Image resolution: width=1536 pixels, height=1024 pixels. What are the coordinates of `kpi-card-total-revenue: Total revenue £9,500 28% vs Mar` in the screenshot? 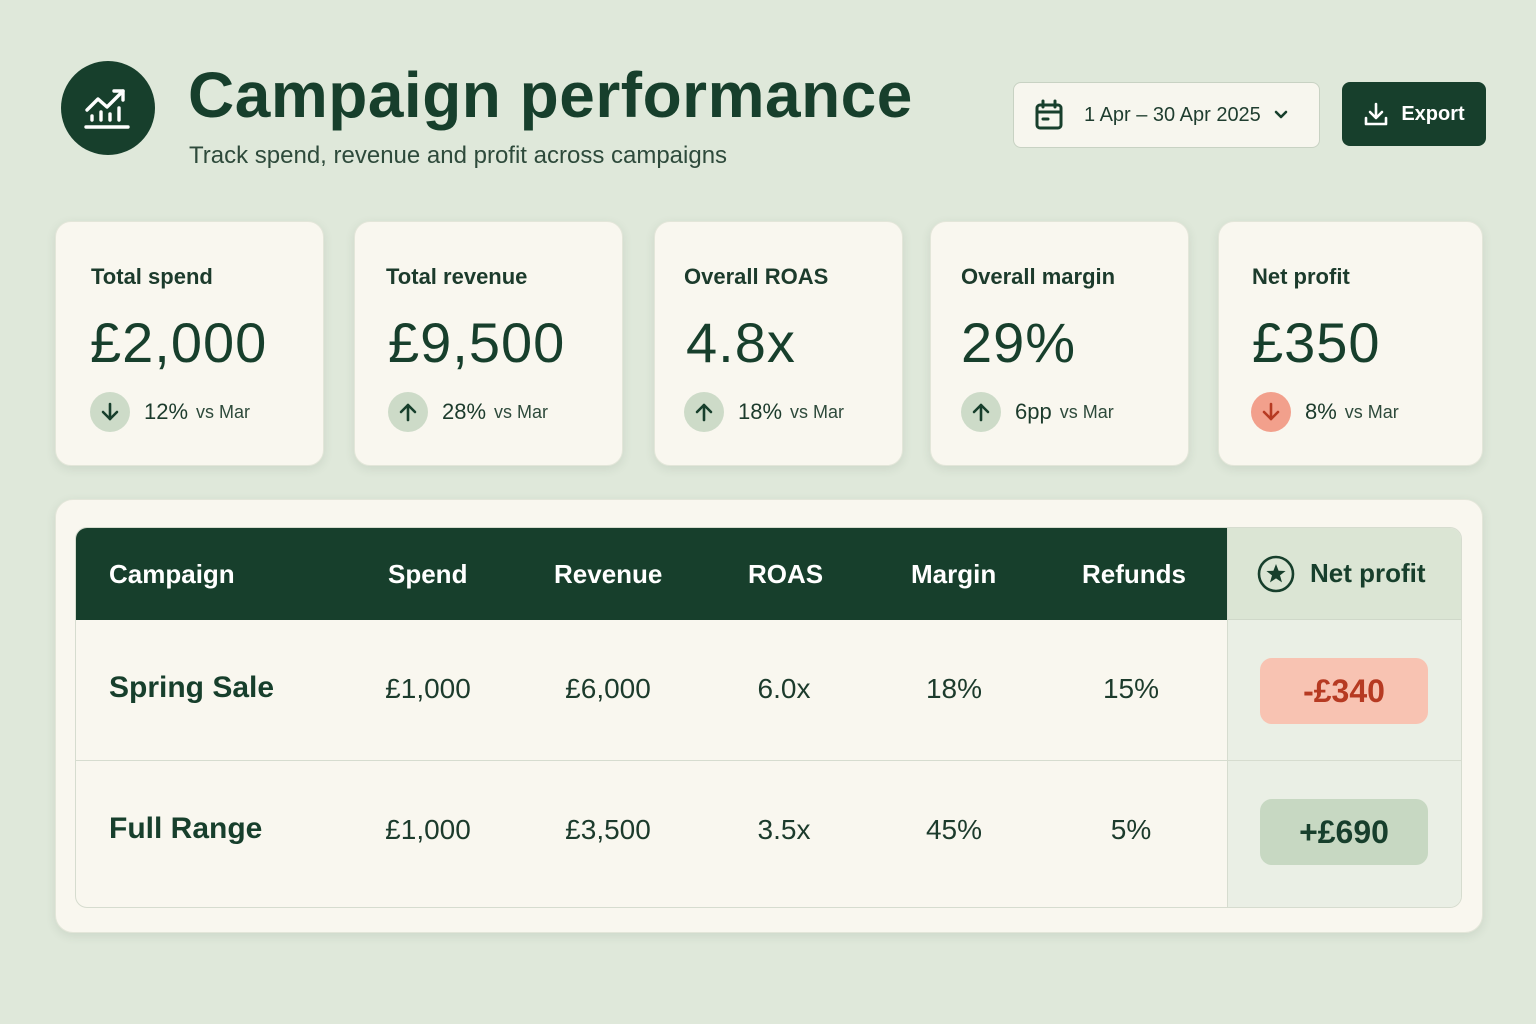 It's located at (488, 343).